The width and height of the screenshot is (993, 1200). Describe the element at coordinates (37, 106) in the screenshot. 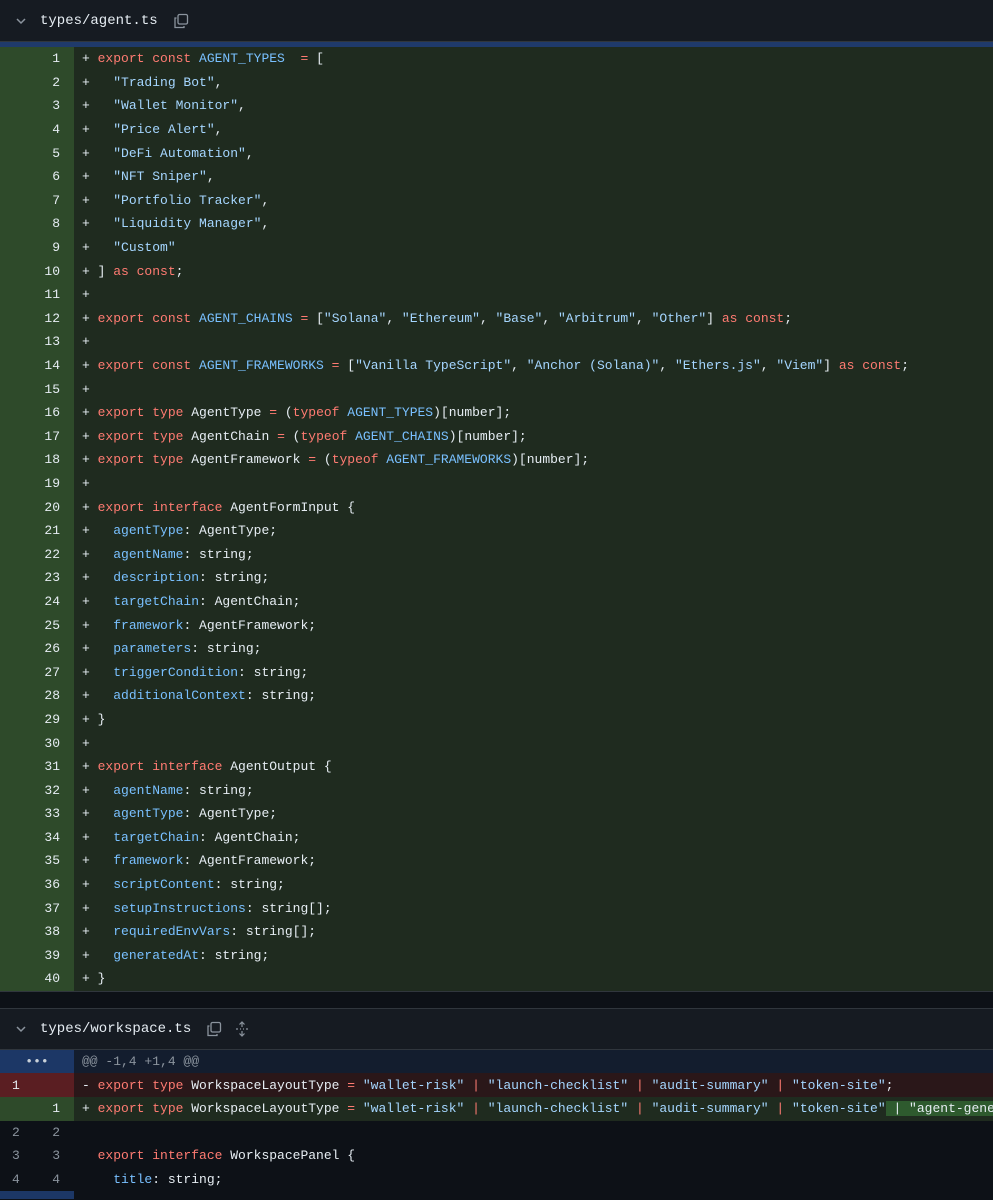

I see `line-number: 3` at that location.